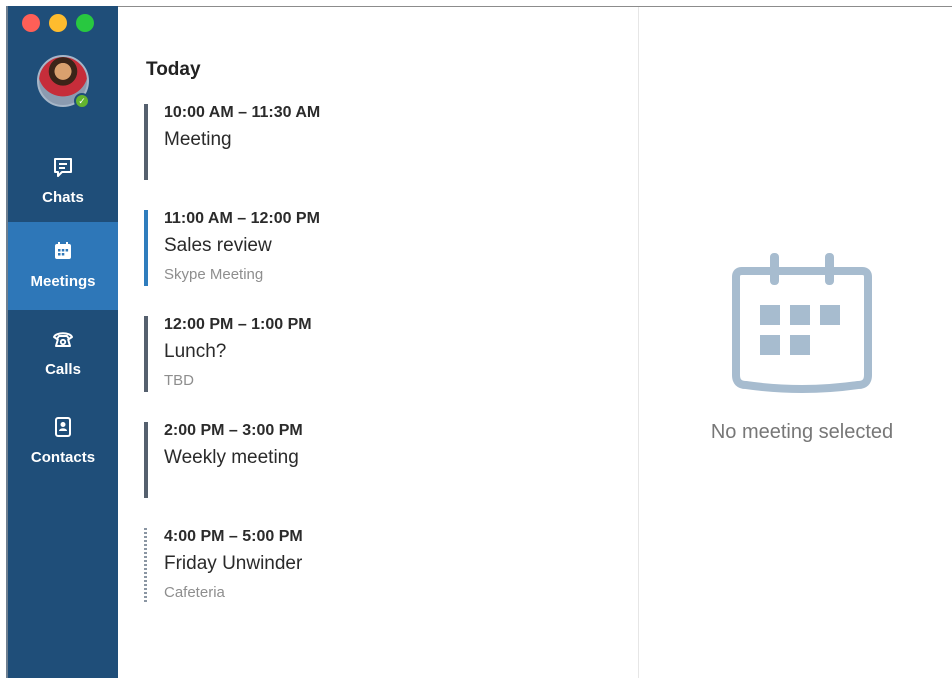 The width and height of the screenshot is (952, 678). What do you see at coordinates (198, 139) in the screenshot?
I see `meeting-title: Meeting` at bounding box center [198, 139].